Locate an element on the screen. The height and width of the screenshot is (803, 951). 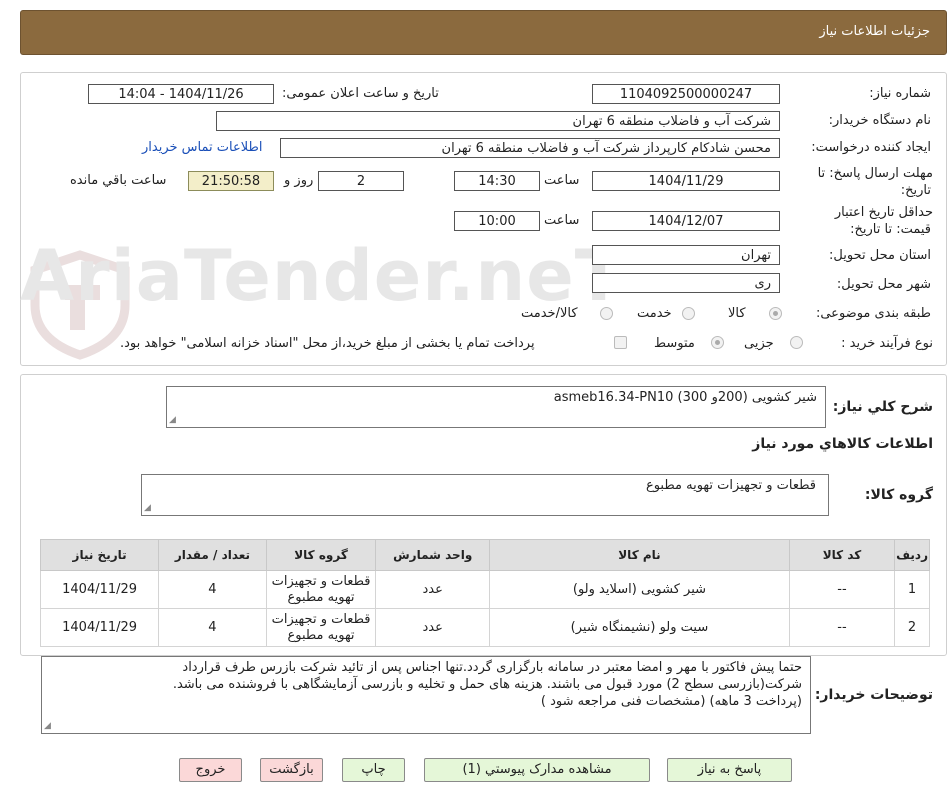
need-number-field: 1104092500000247 is located at coordinates (686, 94).